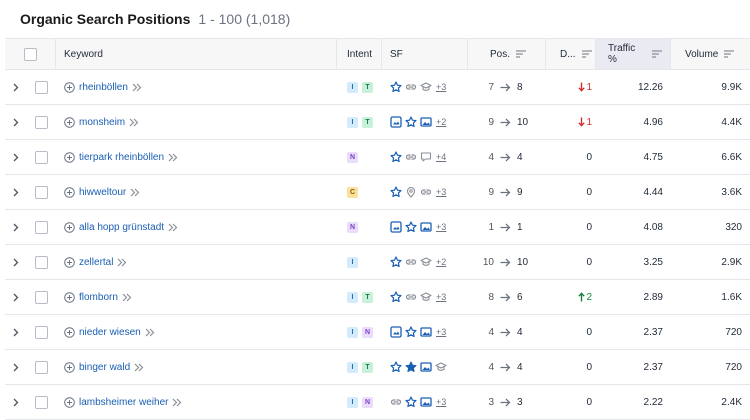  I want to click on position-cell: 8 6, so click(507, 297).